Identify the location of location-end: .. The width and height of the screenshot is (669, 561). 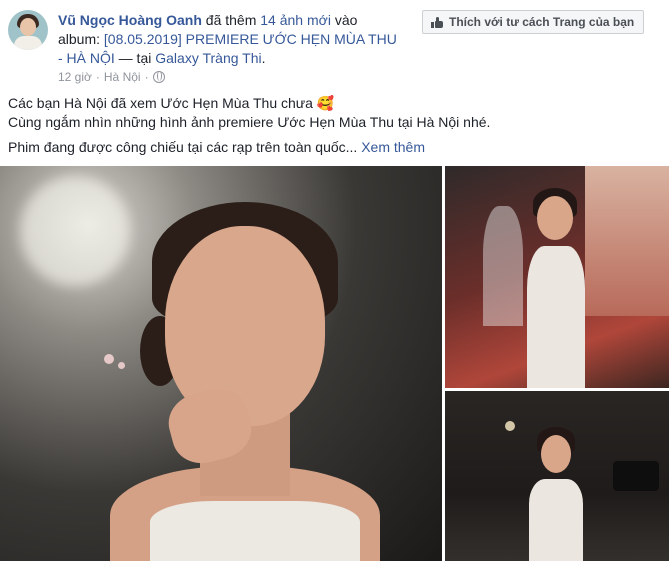
(263, 58).